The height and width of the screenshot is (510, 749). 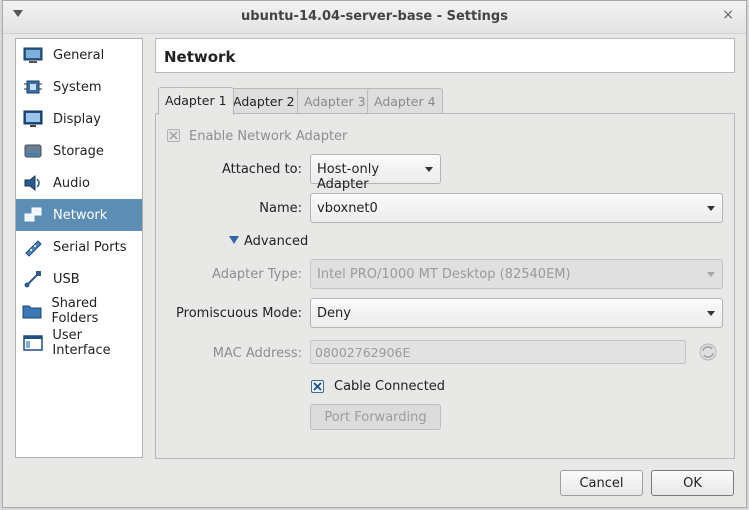 I want to click on promiscuous-mode-select: Deny, so click(x=516, y=313).